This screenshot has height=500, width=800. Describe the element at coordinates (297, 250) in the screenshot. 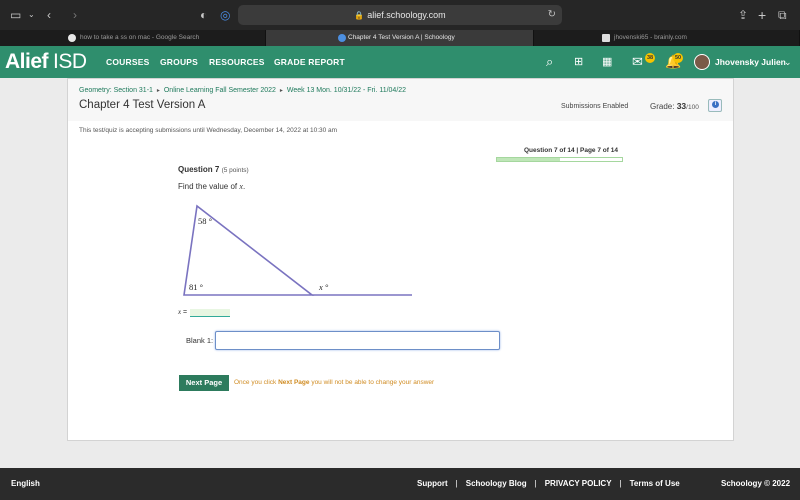

I see `triangle-diagram` at that location.